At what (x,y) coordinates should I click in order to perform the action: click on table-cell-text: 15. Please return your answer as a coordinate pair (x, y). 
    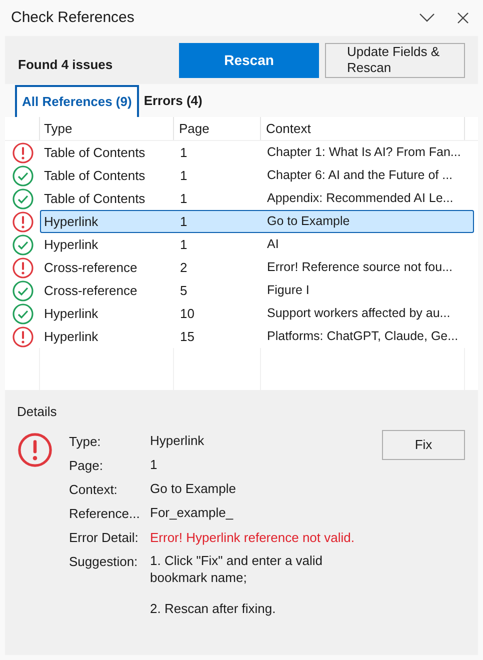
    Looking at the image, I should click on (187, 337).